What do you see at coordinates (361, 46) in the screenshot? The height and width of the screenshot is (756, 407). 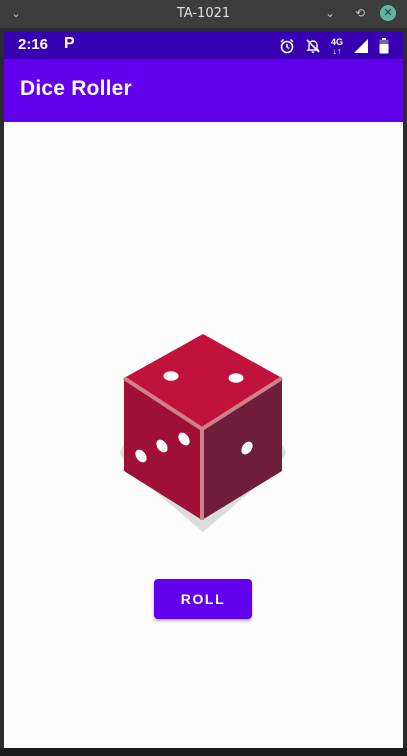 I see `signal-icon` at bounding box center [361, 46].